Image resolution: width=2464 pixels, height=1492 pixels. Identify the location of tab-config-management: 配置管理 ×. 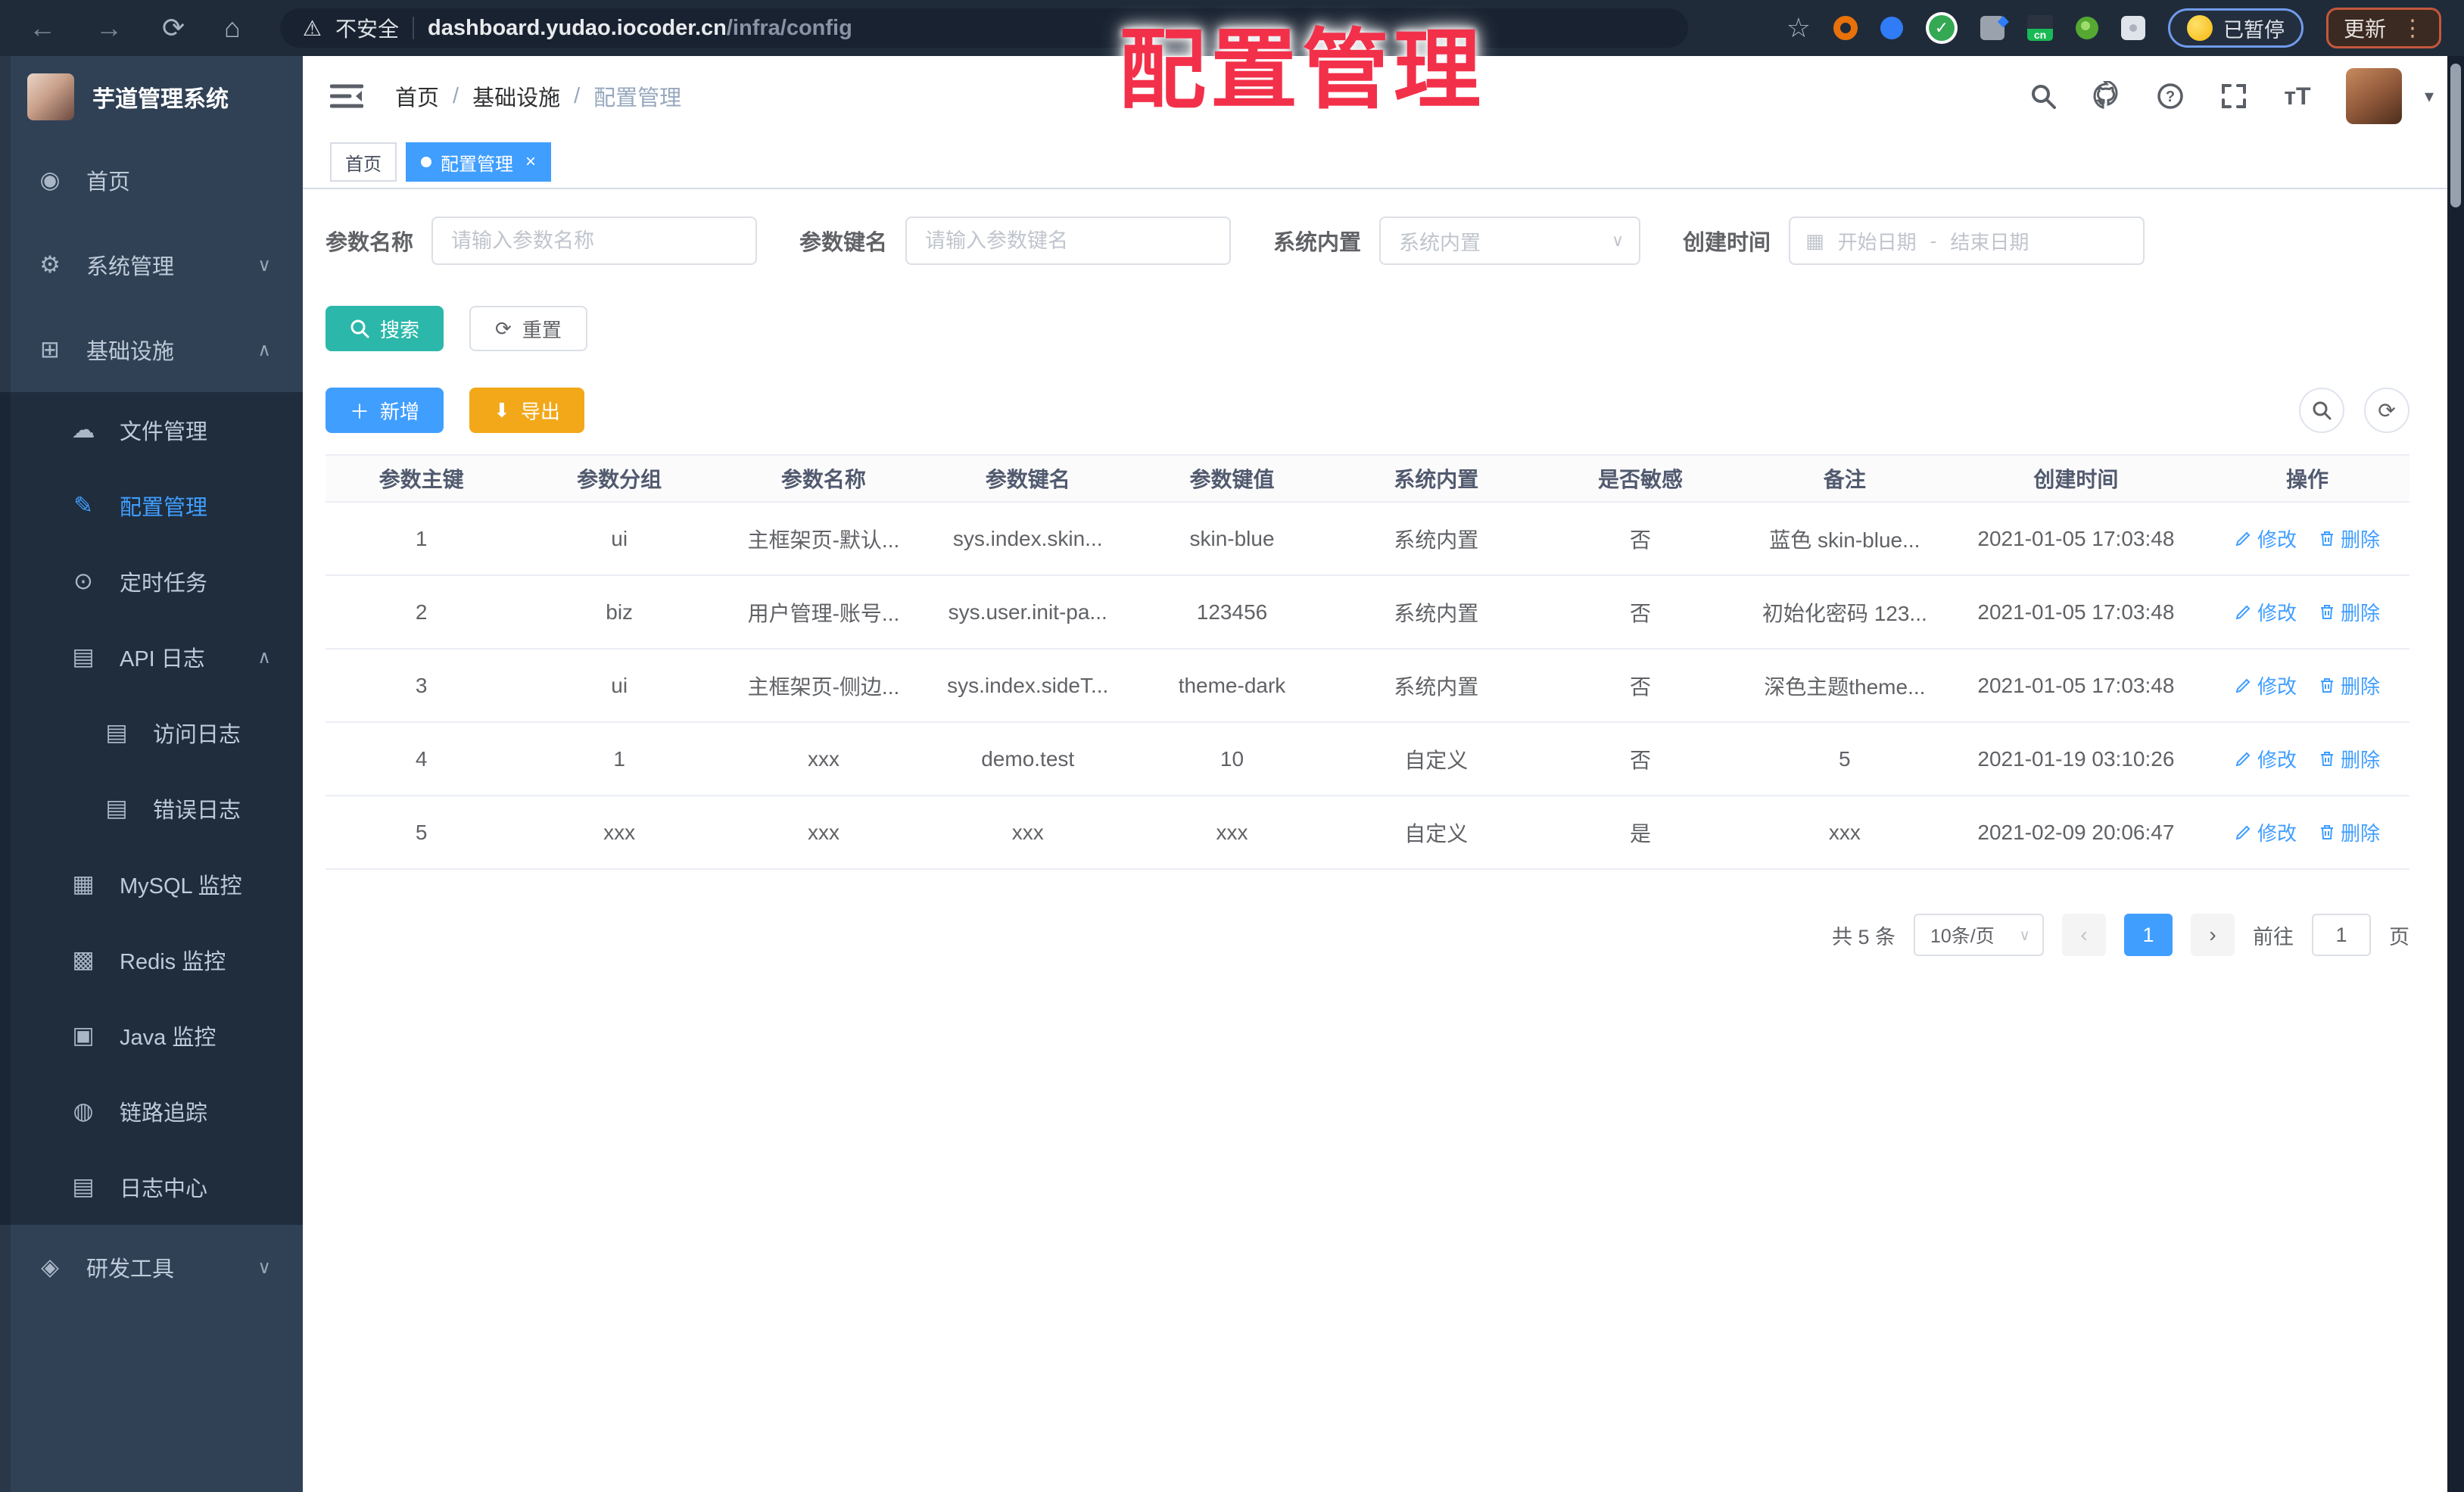
(479, 162).